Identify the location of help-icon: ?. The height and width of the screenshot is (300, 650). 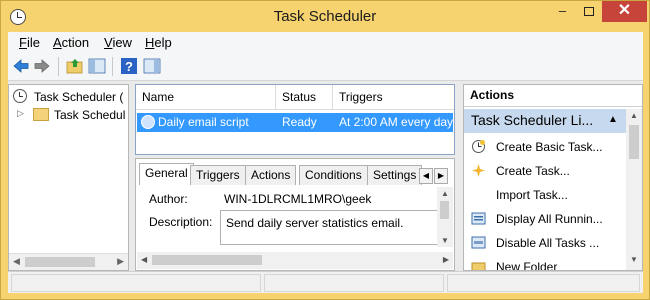
(129, 66).